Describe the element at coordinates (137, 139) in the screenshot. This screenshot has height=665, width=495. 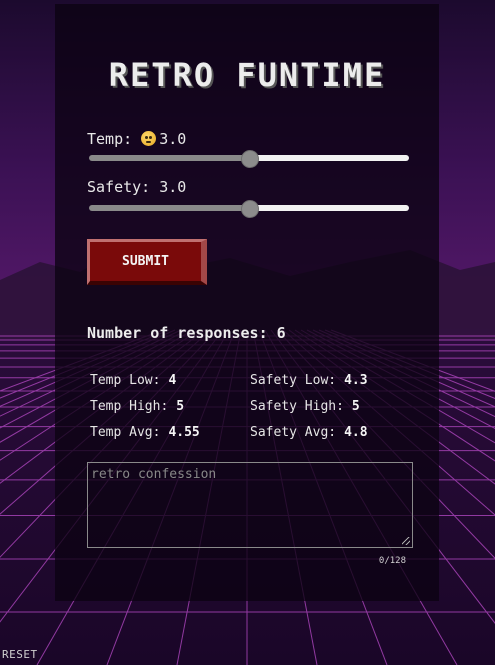
I see `temp-label: Temp: 3.0` at that location.